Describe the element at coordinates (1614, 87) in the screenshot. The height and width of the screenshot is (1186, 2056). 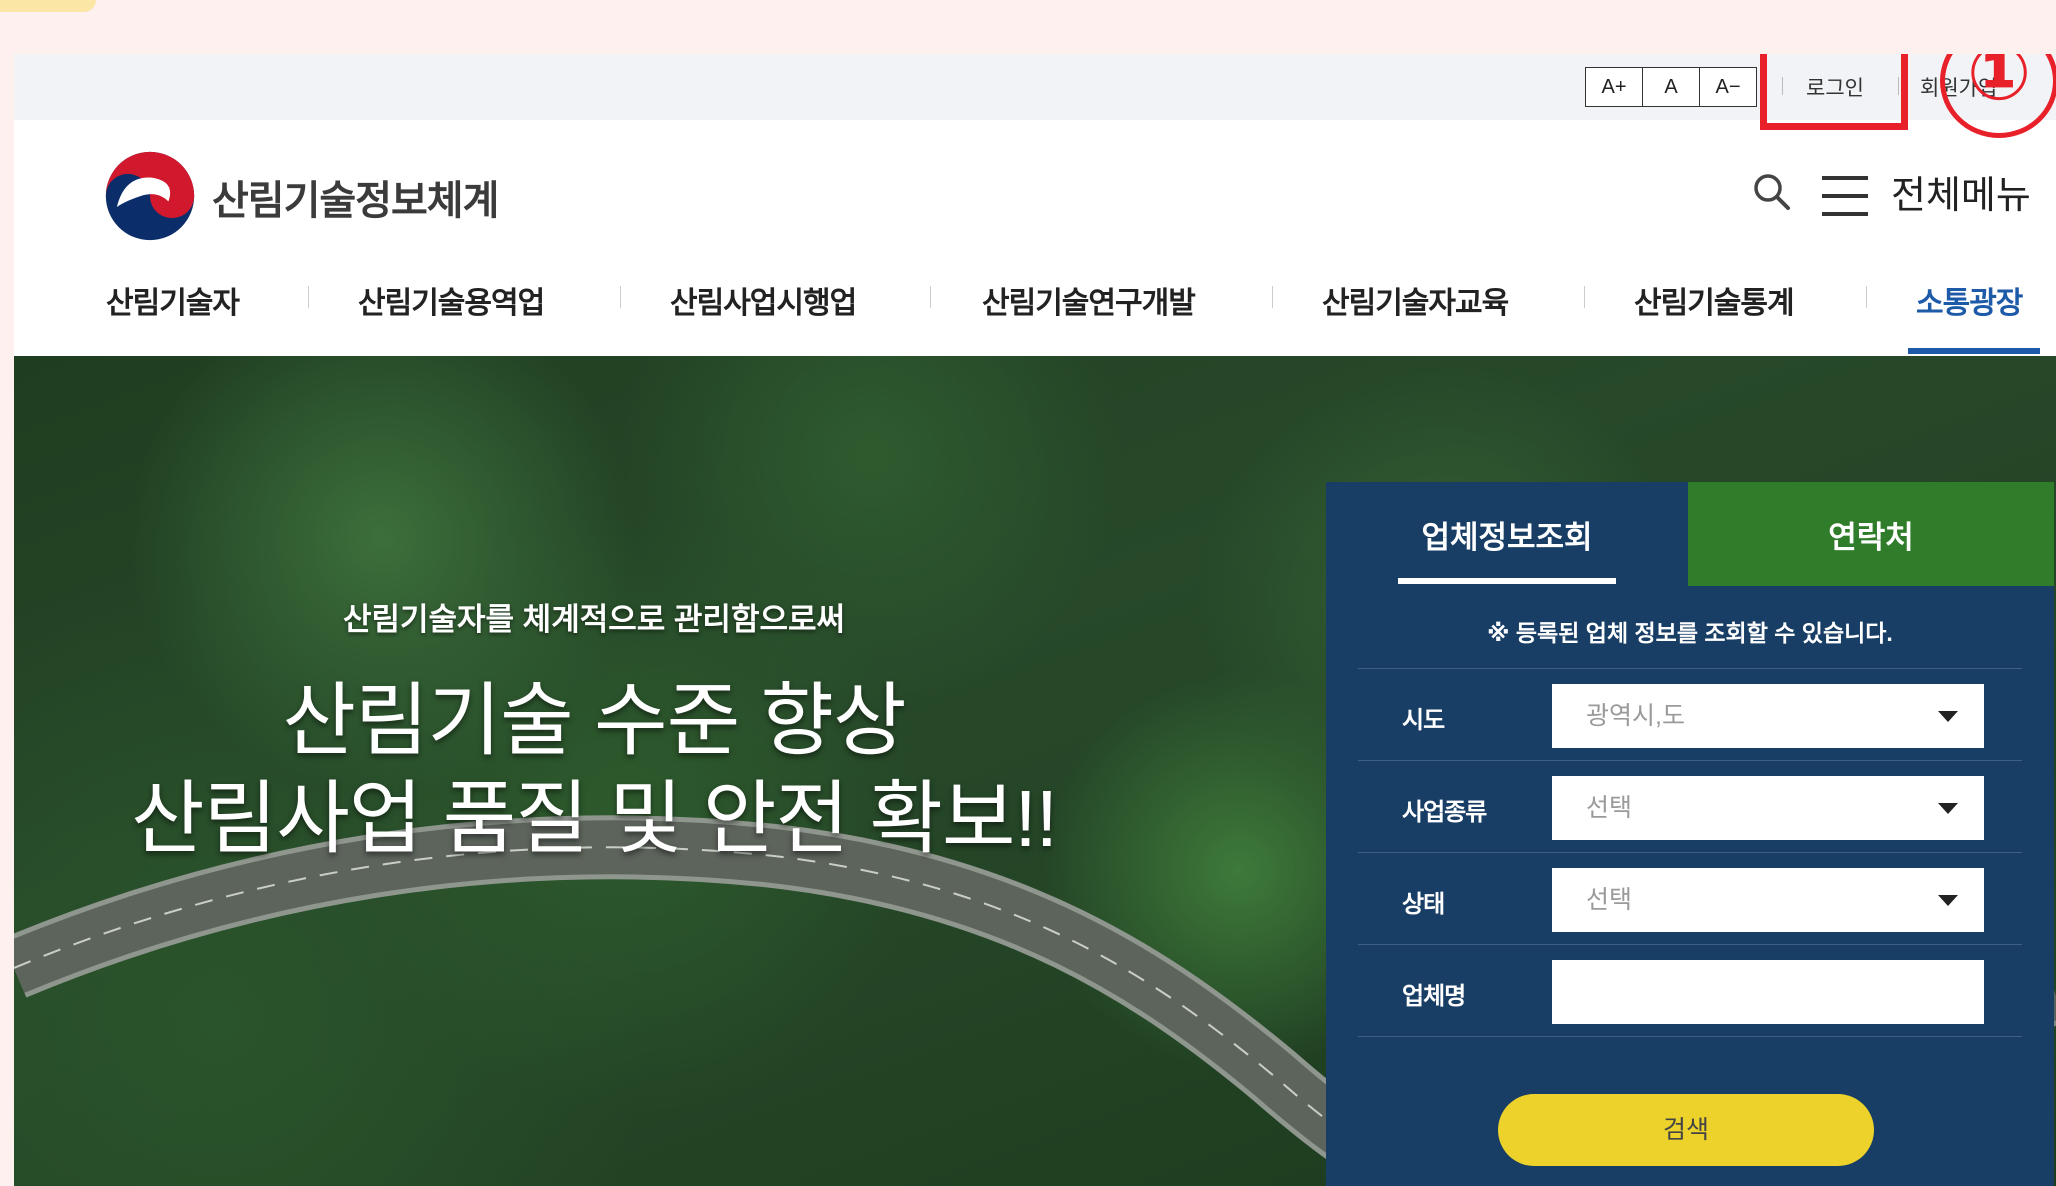
I see `font-size-increase-button: A+` at that location.